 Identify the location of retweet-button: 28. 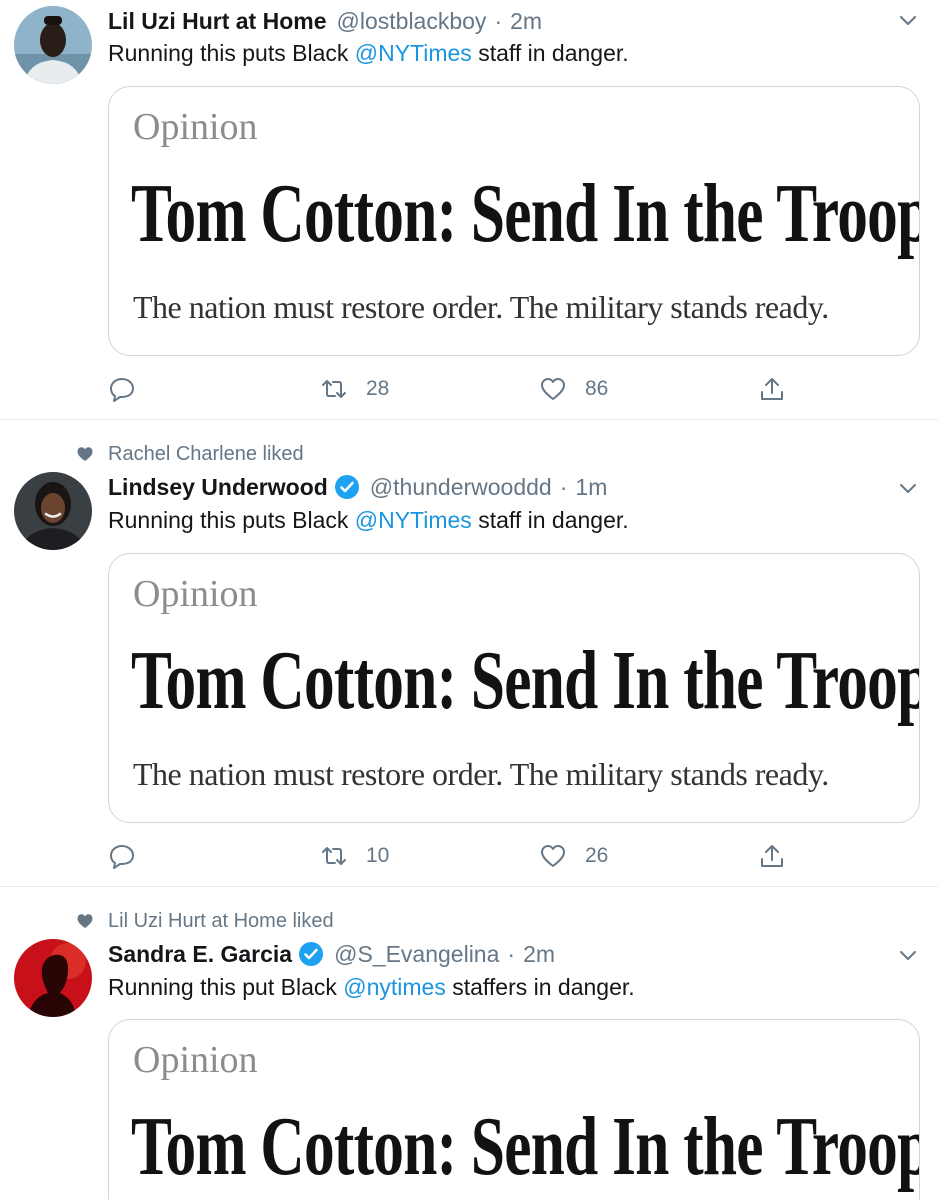
(354, 389).